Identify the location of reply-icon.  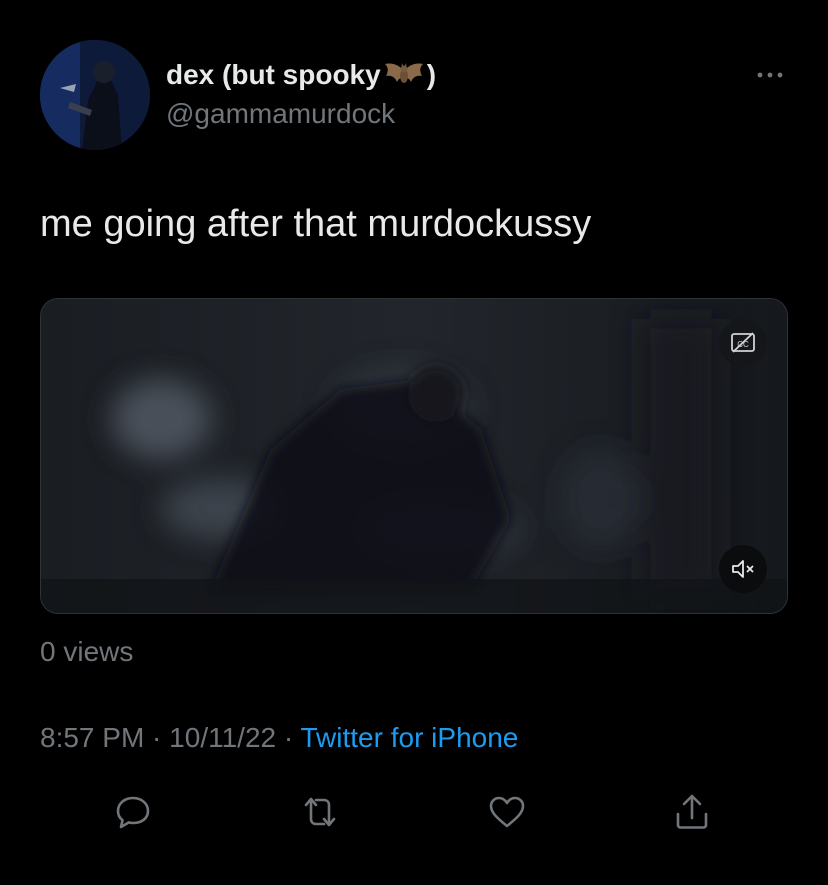
(133, 812).